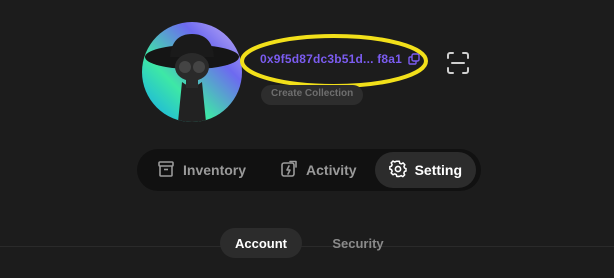  Describe the element at coordinates (166, 170) in the screenshot. I see `inventory-box-icon` at that location.